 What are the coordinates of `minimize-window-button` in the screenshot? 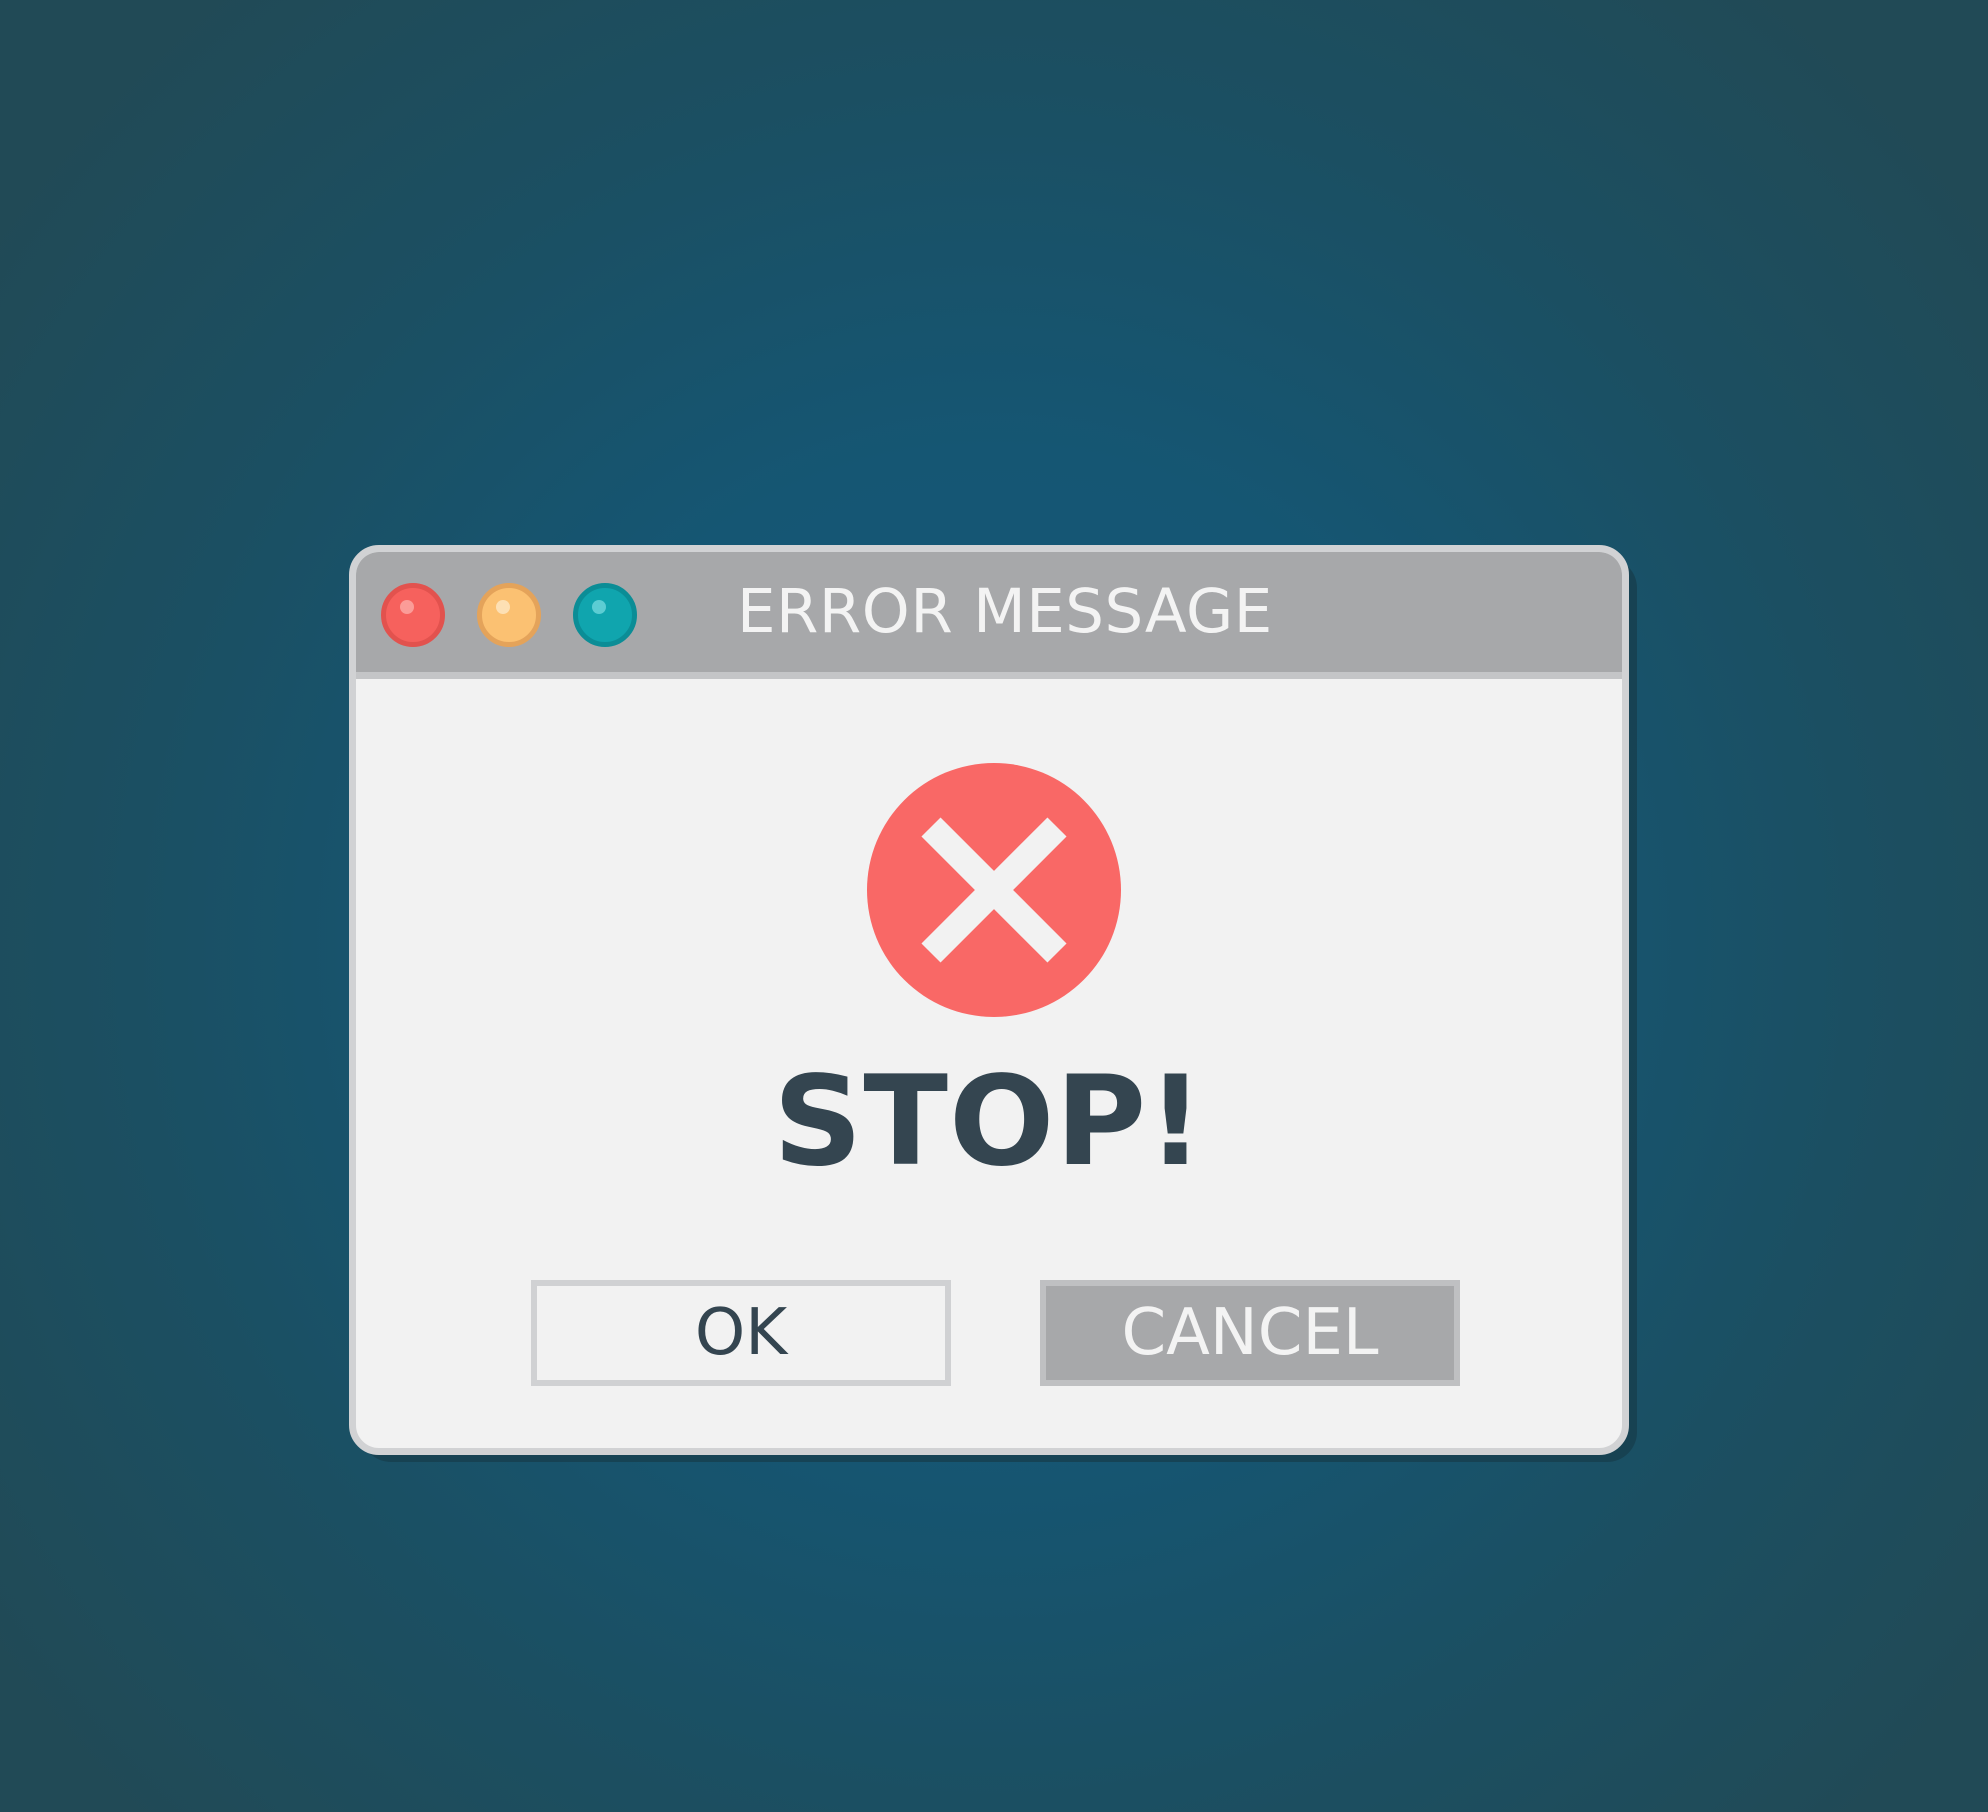 It's located at (509, 615).